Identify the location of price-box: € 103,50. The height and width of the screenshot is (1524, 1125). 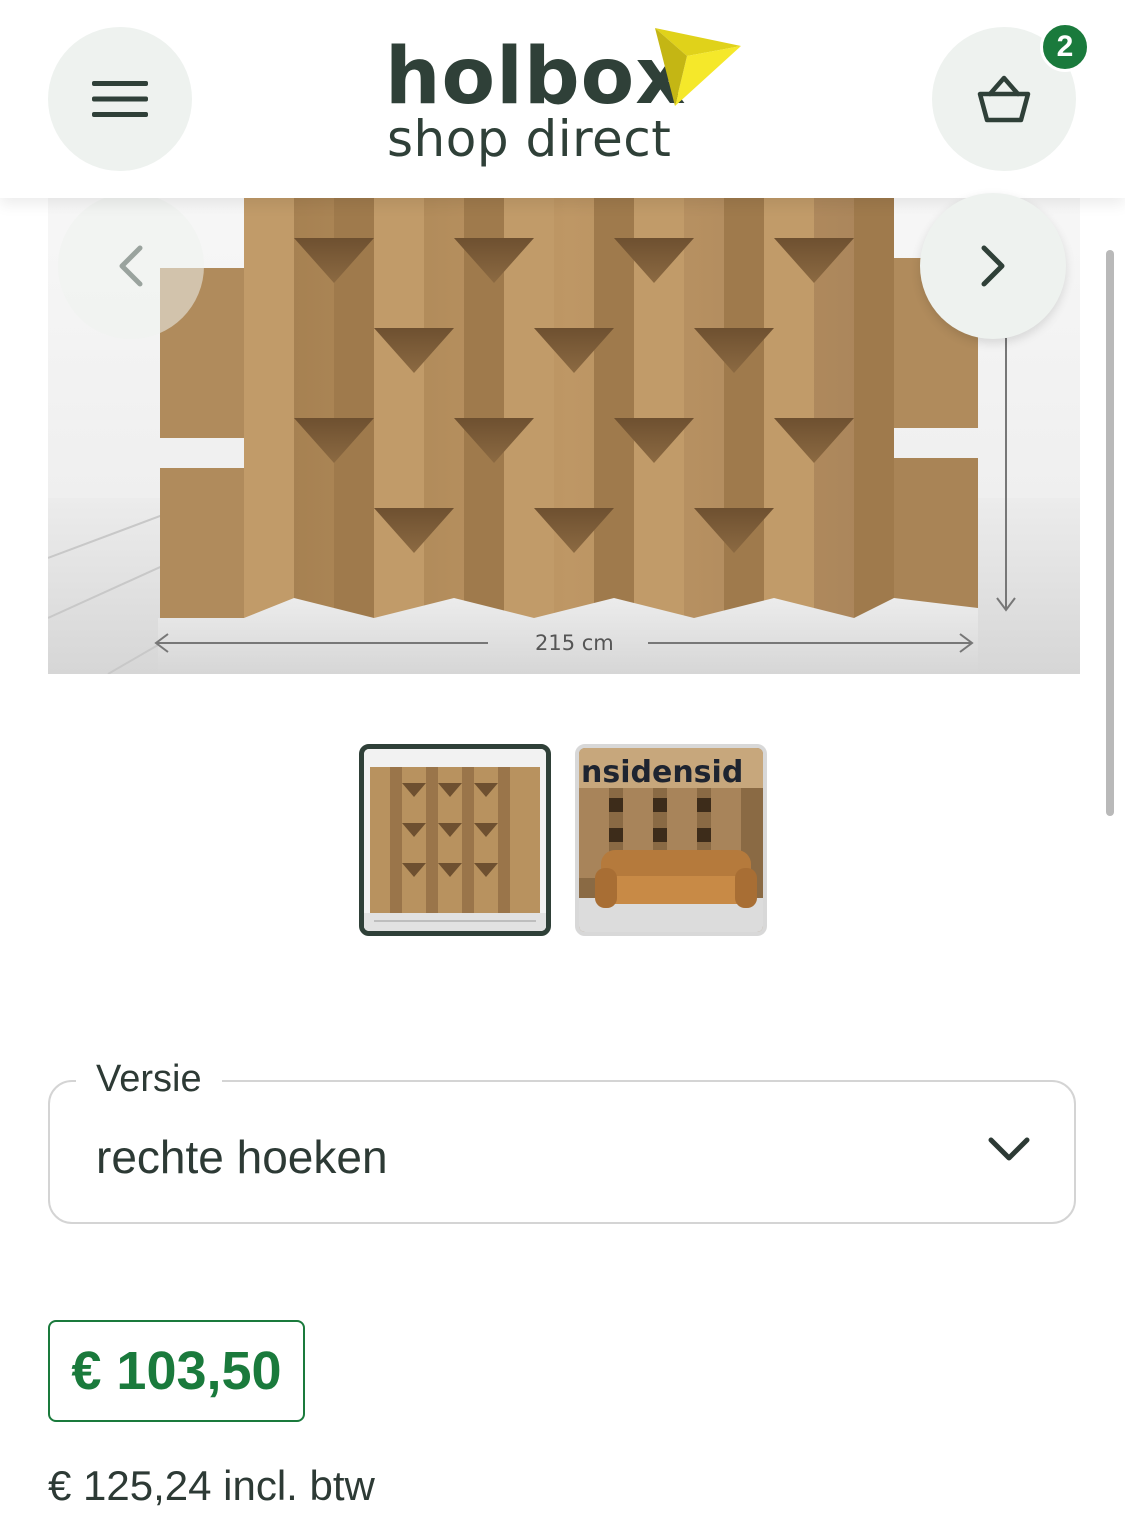
(176, 1371).